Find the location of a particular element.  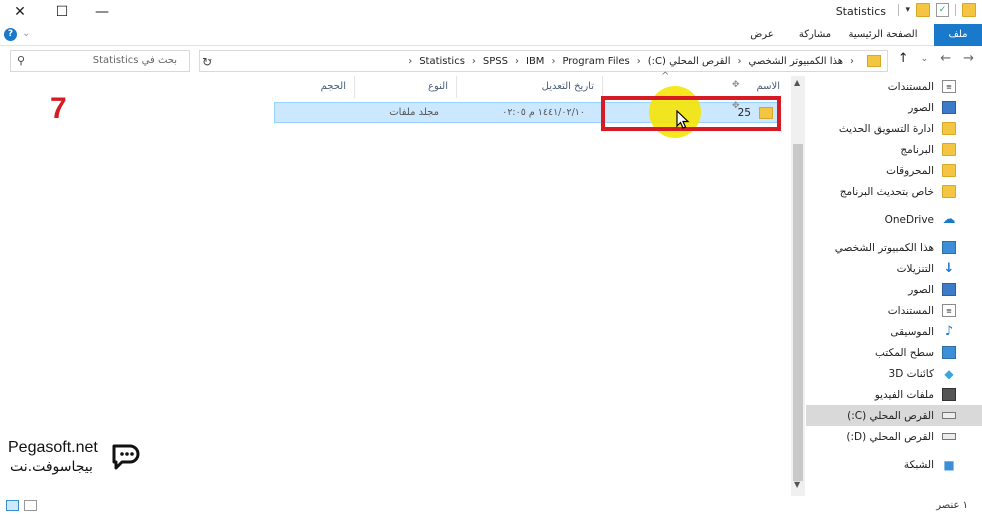

column-header-type: النوع is located at coordinates (405, 87).